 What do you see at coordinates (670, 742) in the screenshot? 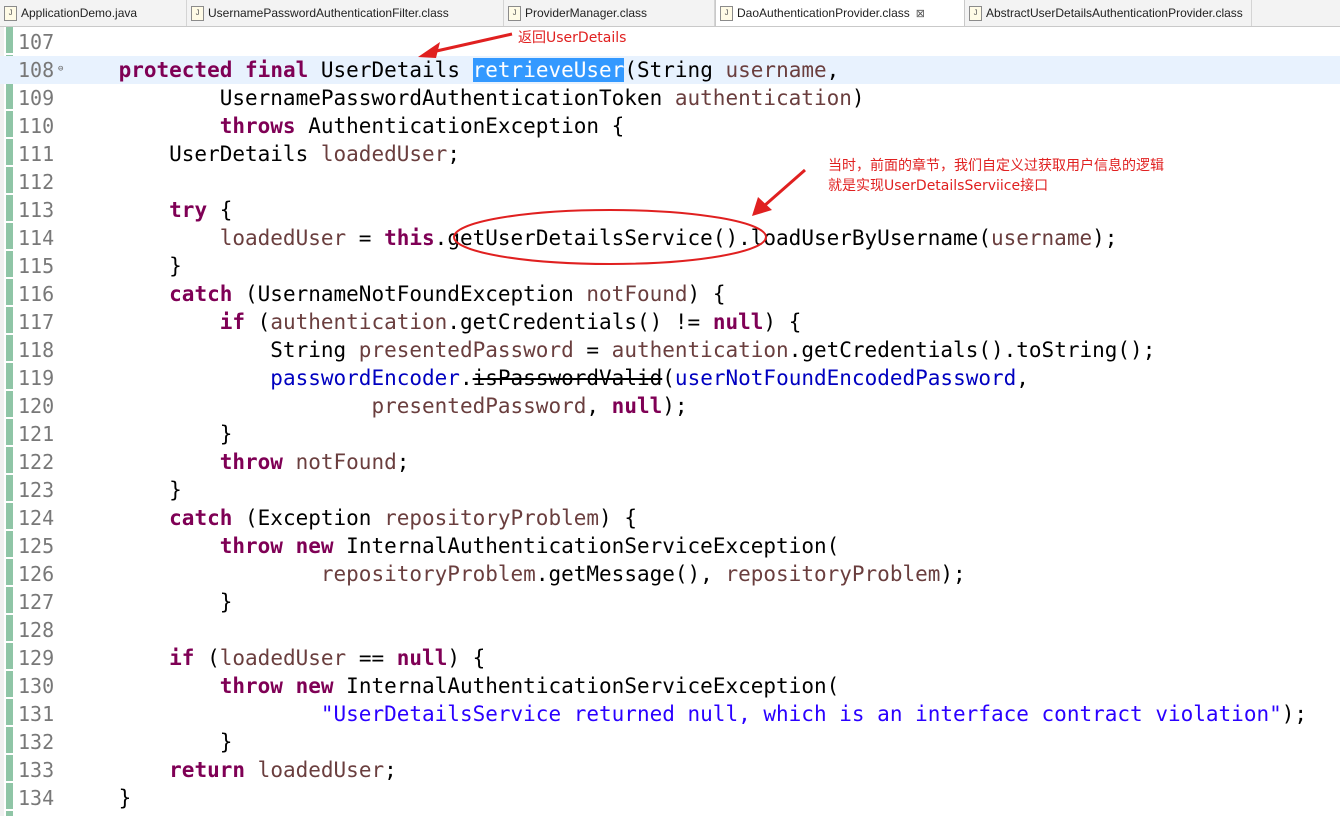
I see `code-line: 132 }` at bounding box center [670, 742].